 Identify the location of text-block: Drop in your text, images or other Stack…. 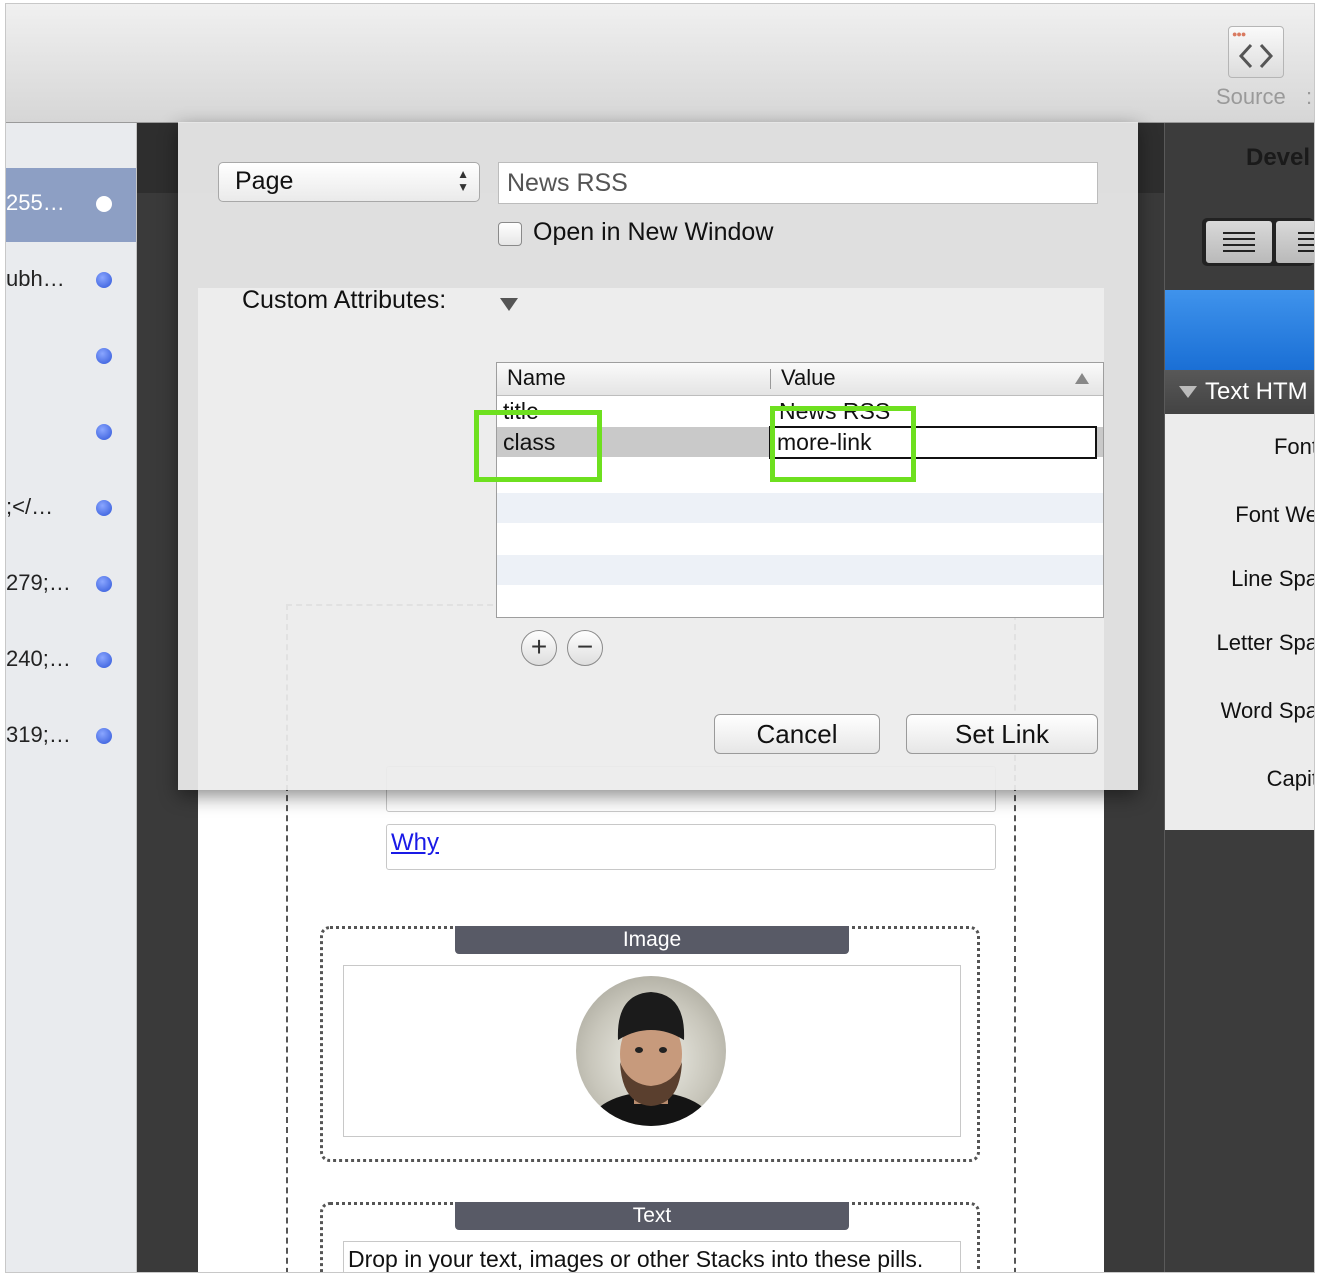
(652, 1256).